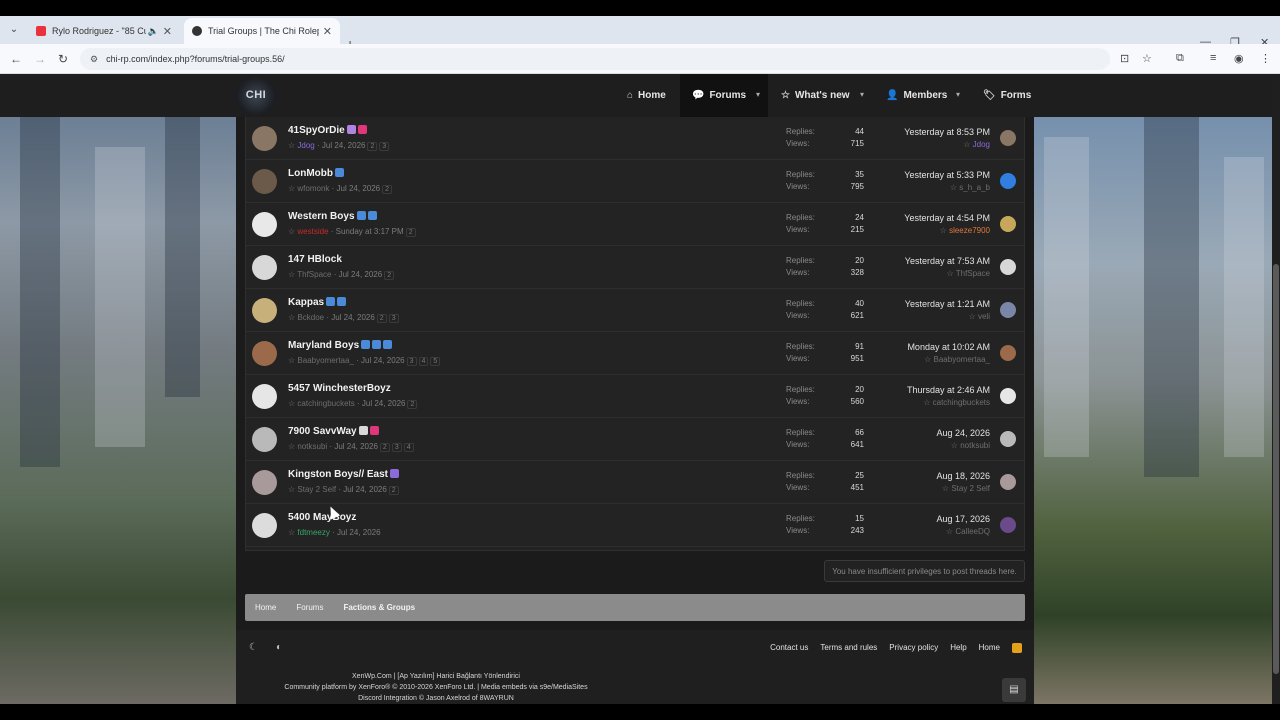  Describe the element at coordinates (848, 648) in the screenshot. I see `footer-link-terms: Terms and rules` at that location.